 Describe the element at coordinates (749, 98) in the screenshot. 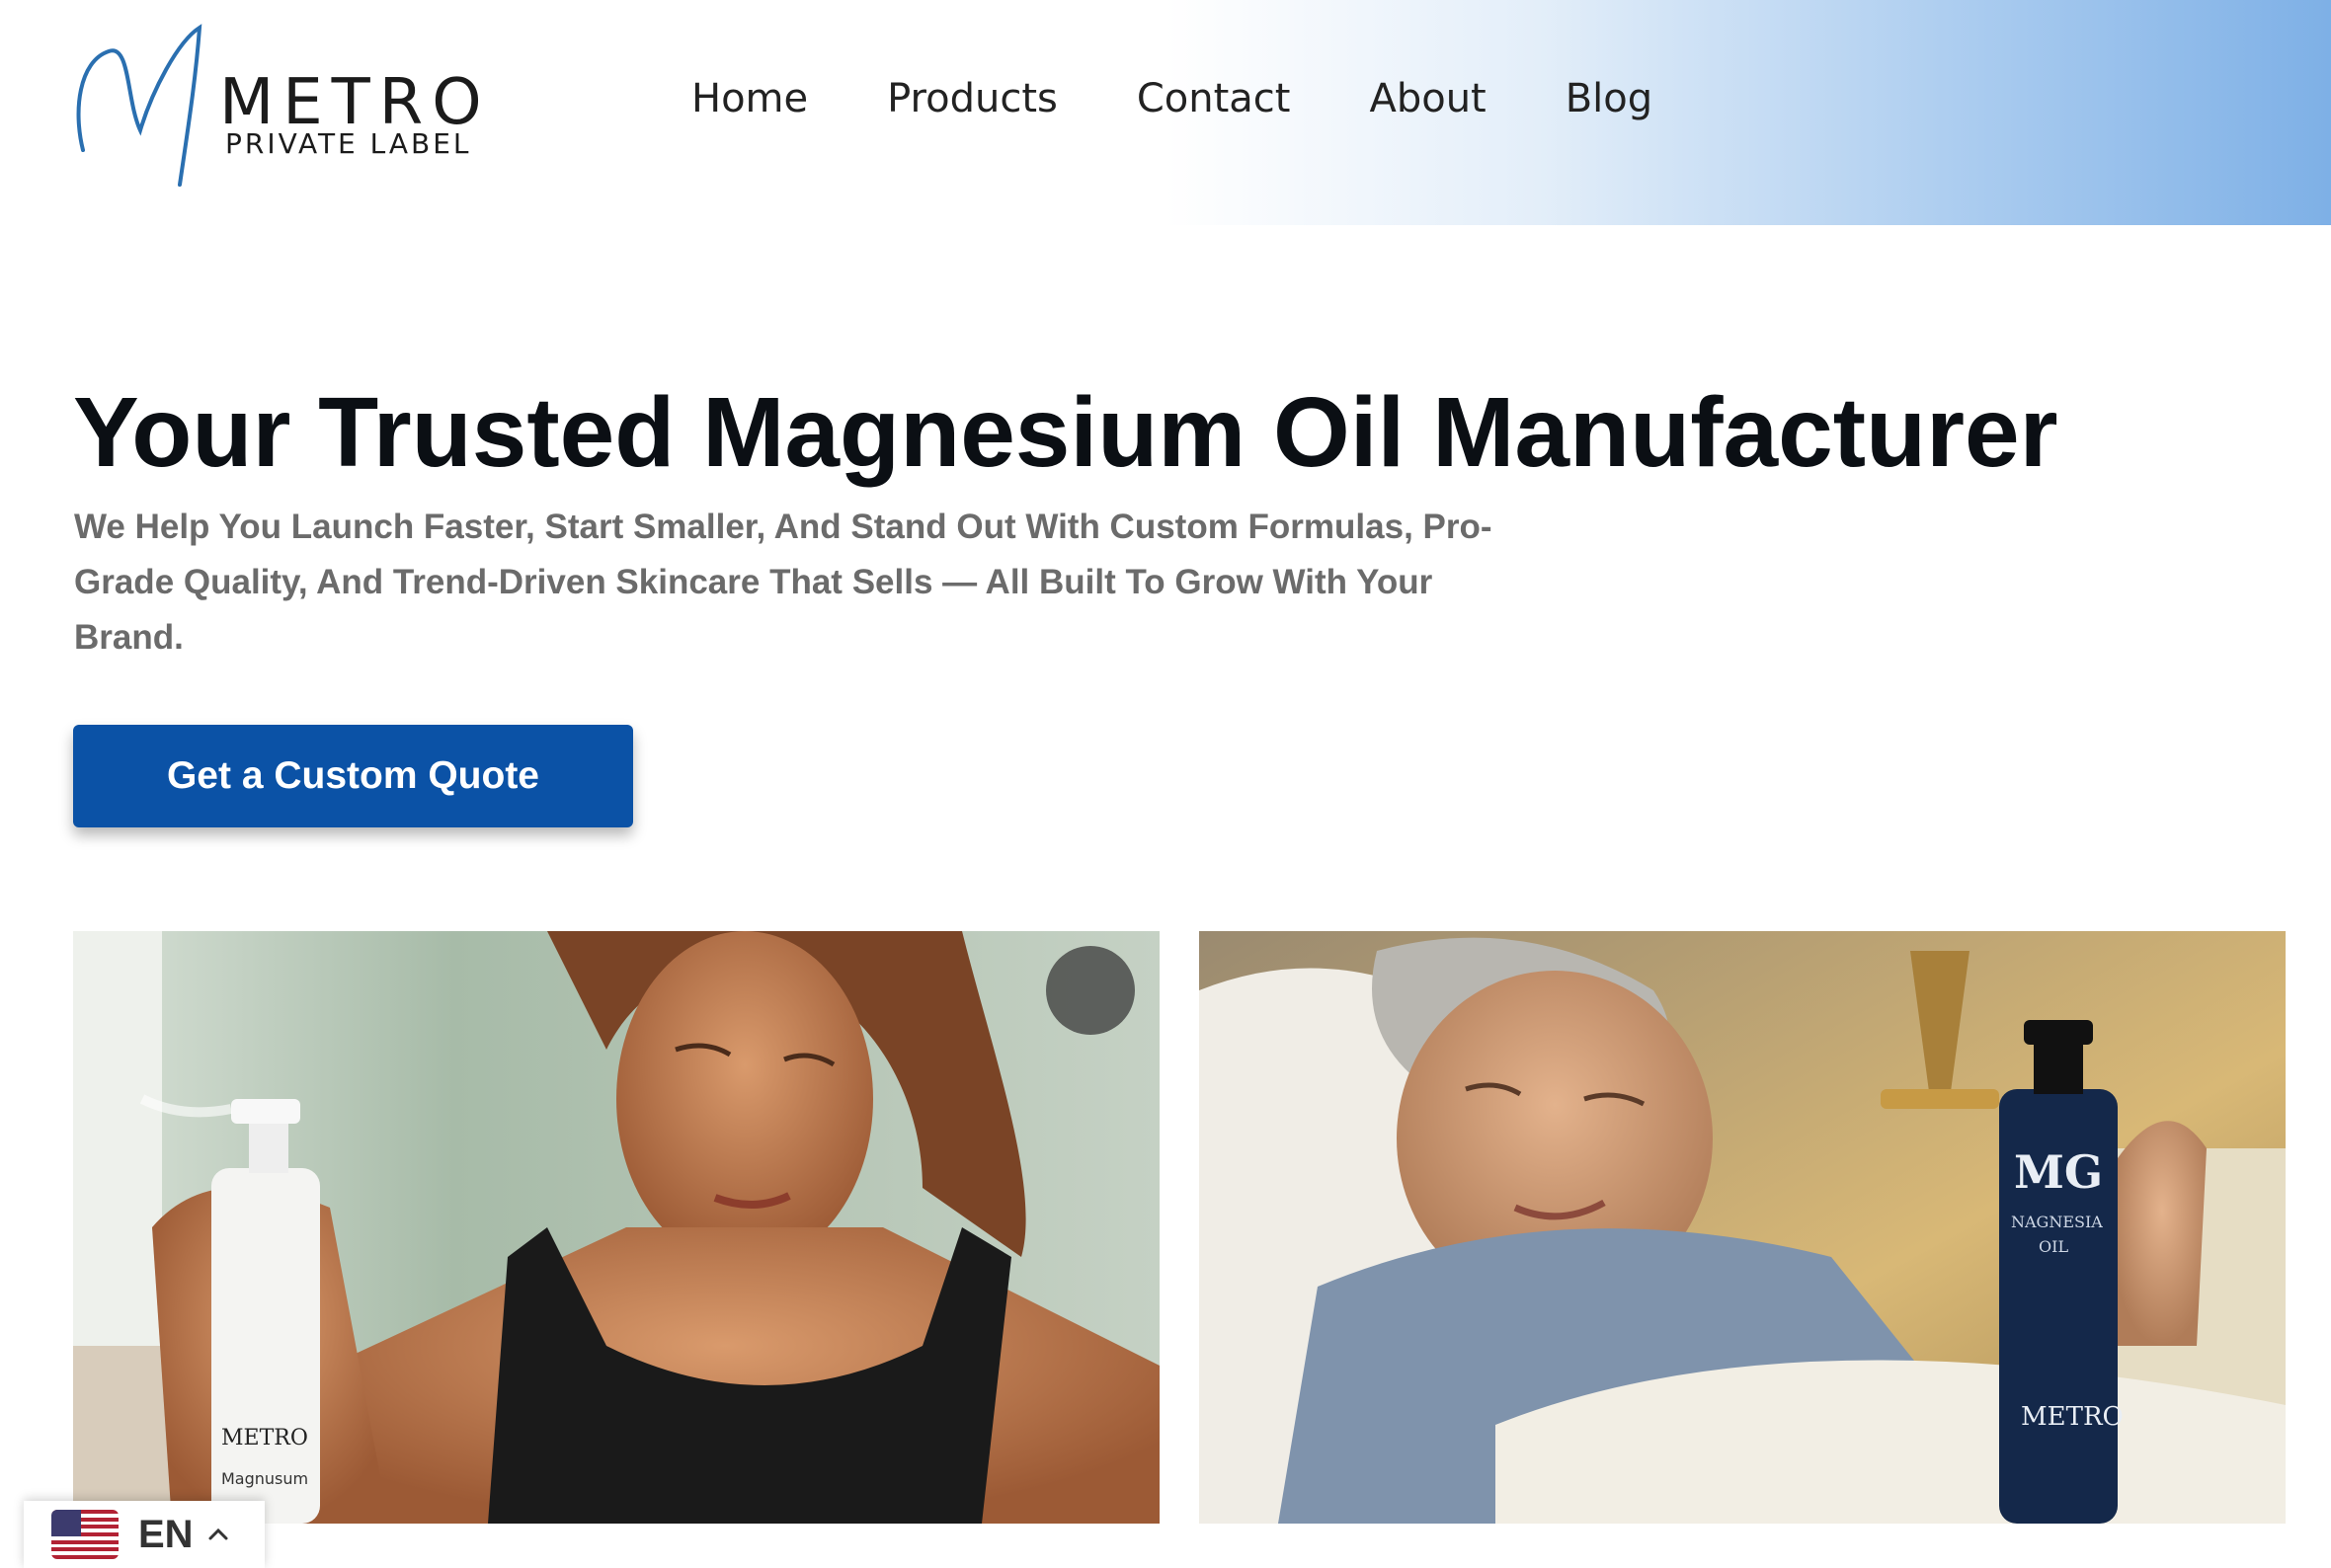

I see `nav-home: Home` at that location.